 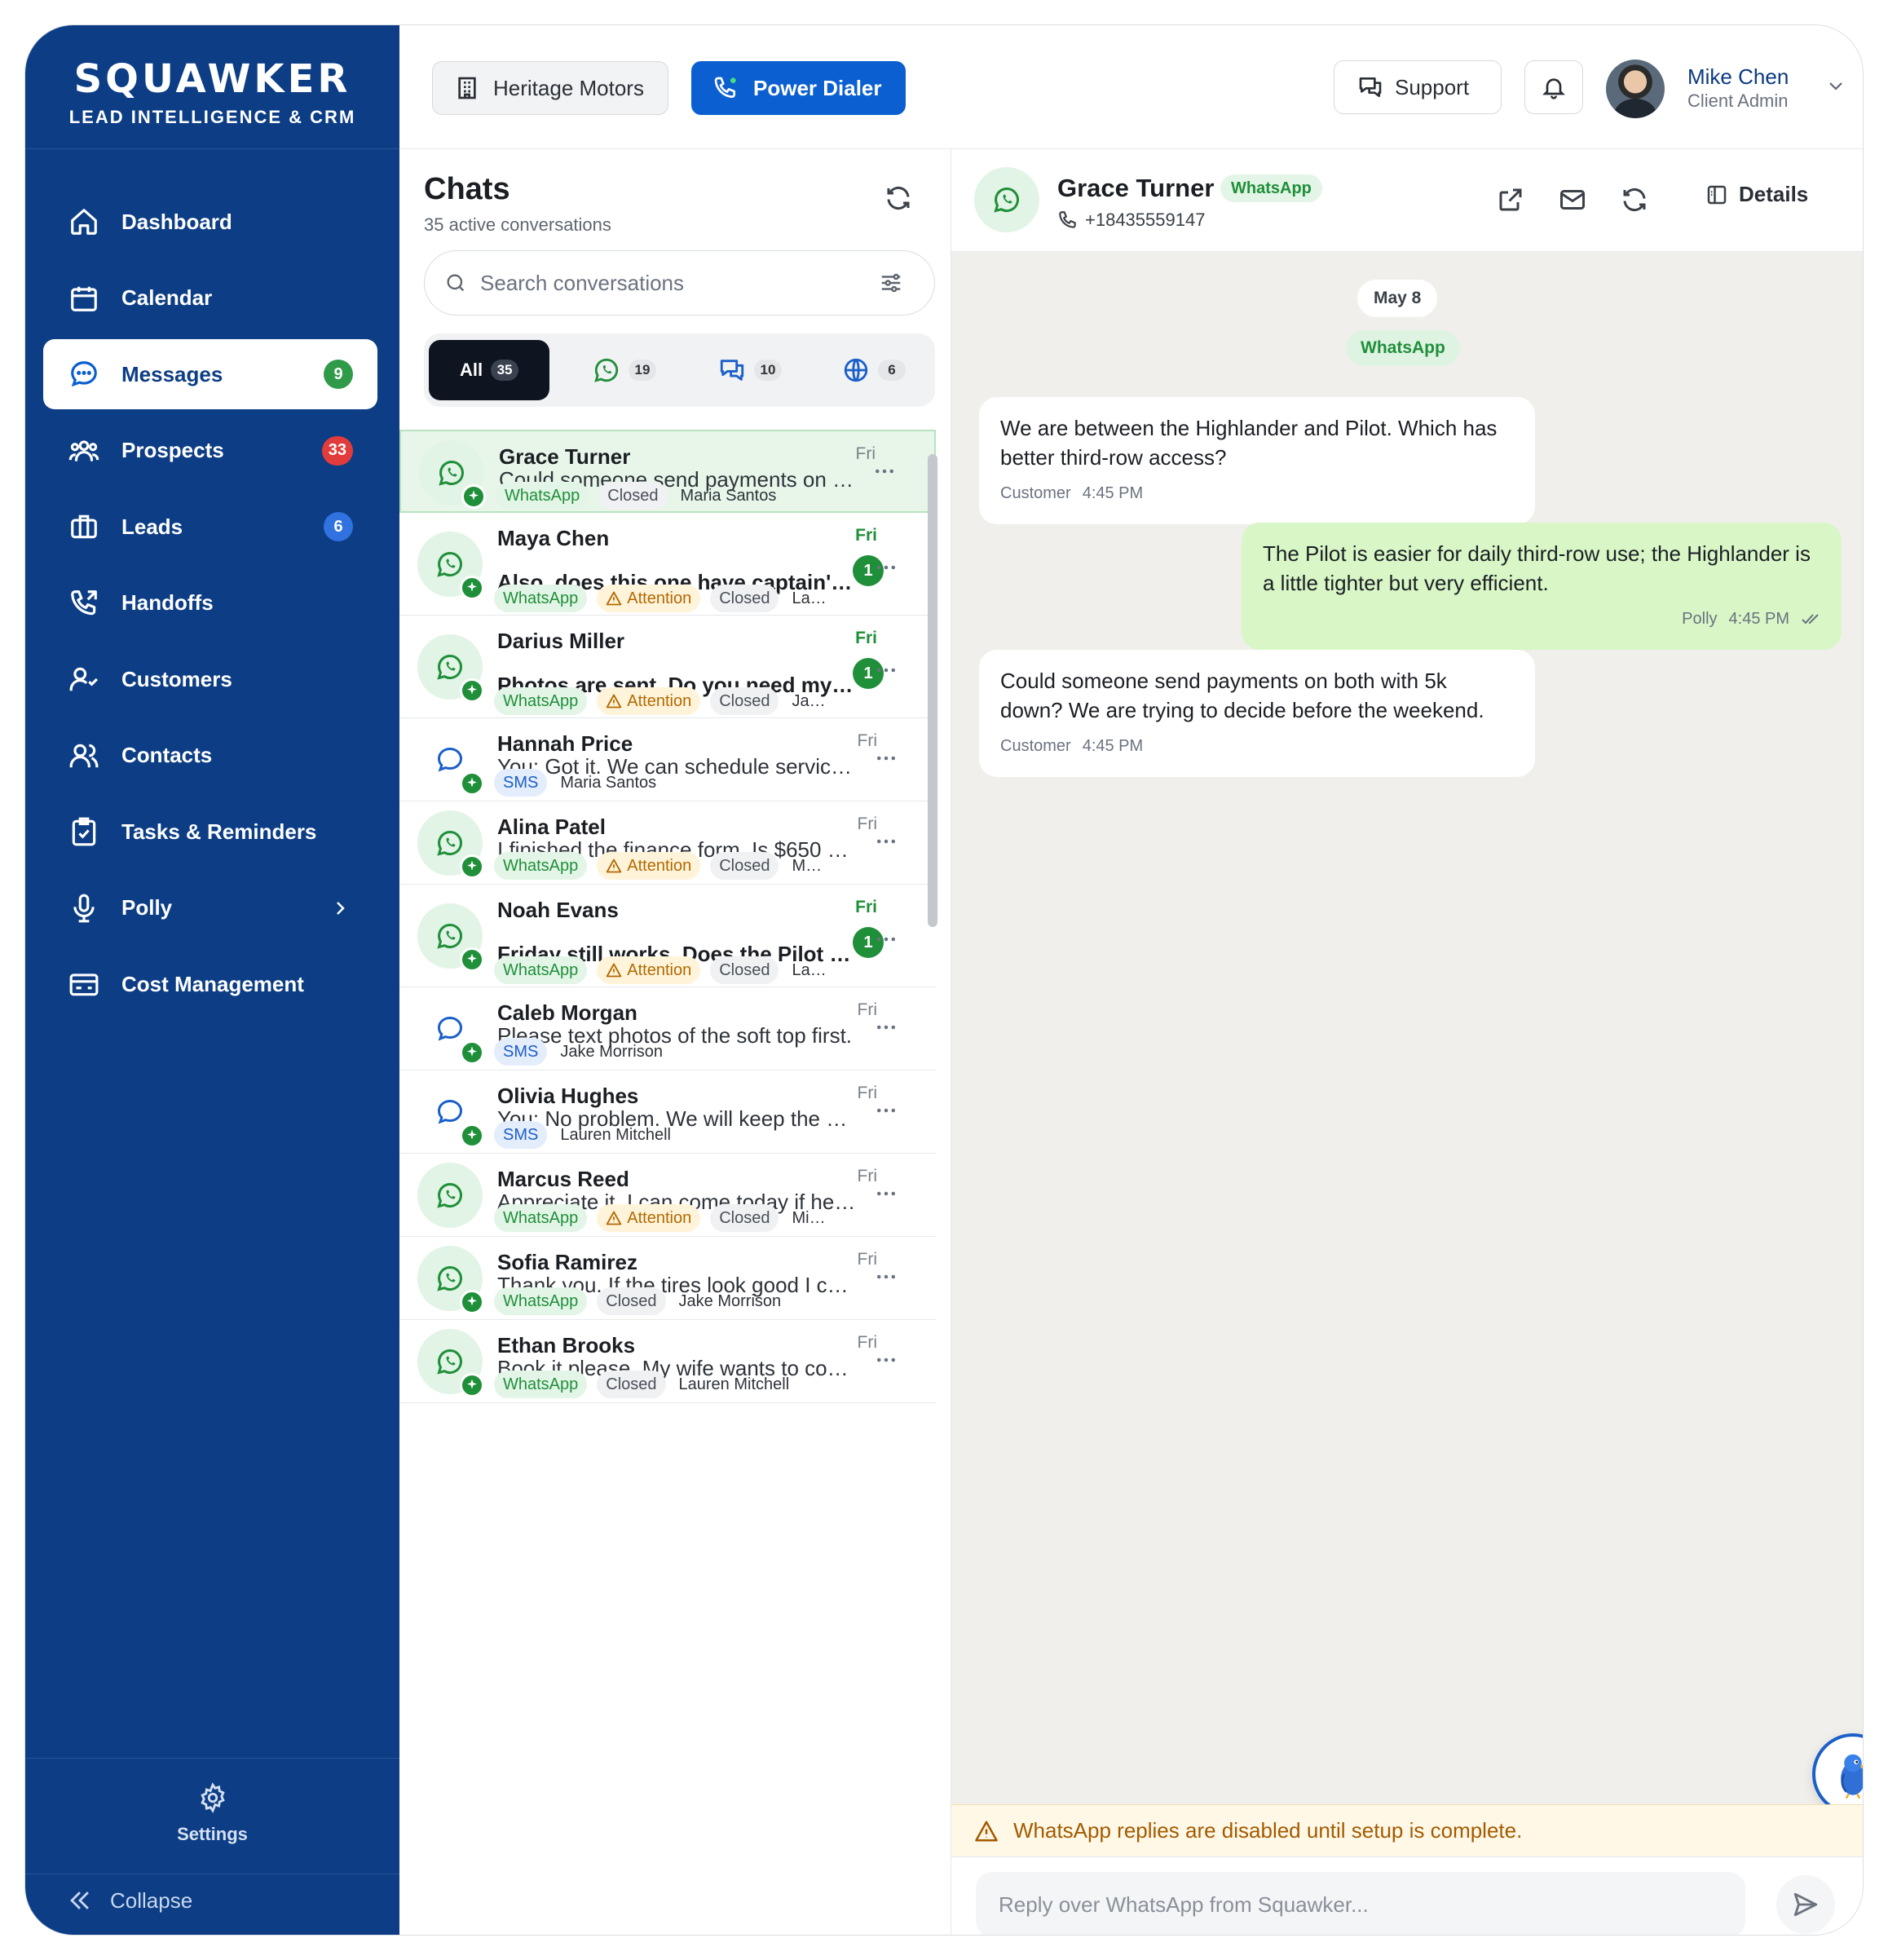 I want to click on contact-name: Marcus Reed, so click(x=563, y=1179).